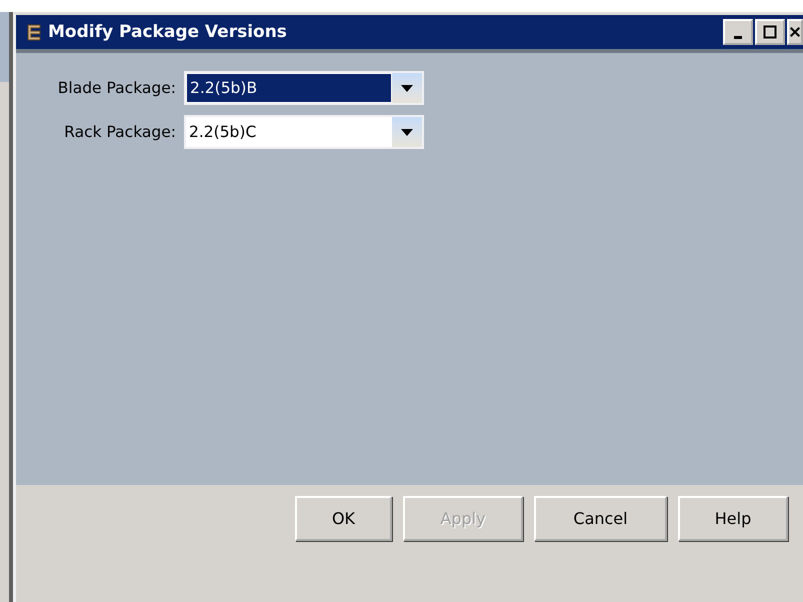 This screenshot has height=602, width=803. Describe the element at coordinates (168, 32) in the screenshot. I see `window-title: Modify Package Versions` at that location.